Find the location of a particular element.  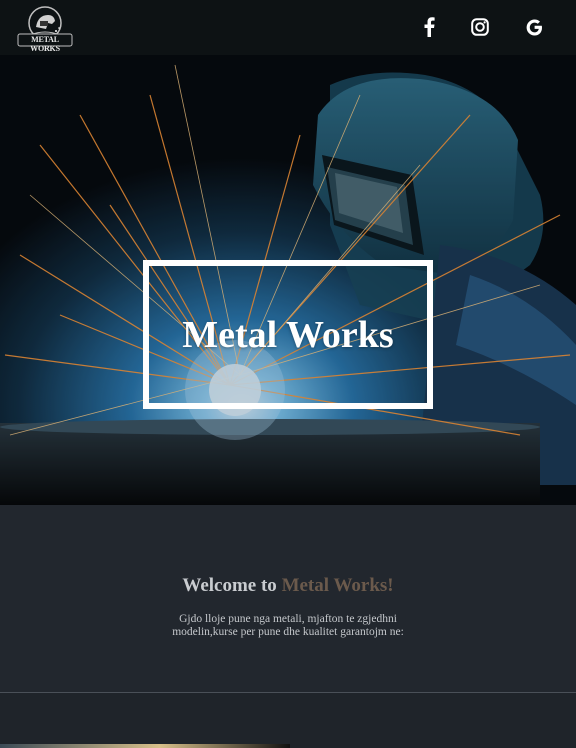

google-link is located at coordinates (534, 27).